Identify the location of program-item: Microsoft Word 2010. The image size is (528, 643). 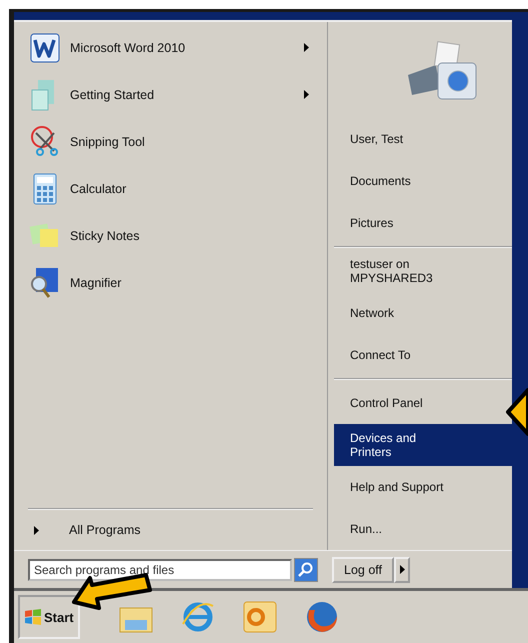
(177, 47).